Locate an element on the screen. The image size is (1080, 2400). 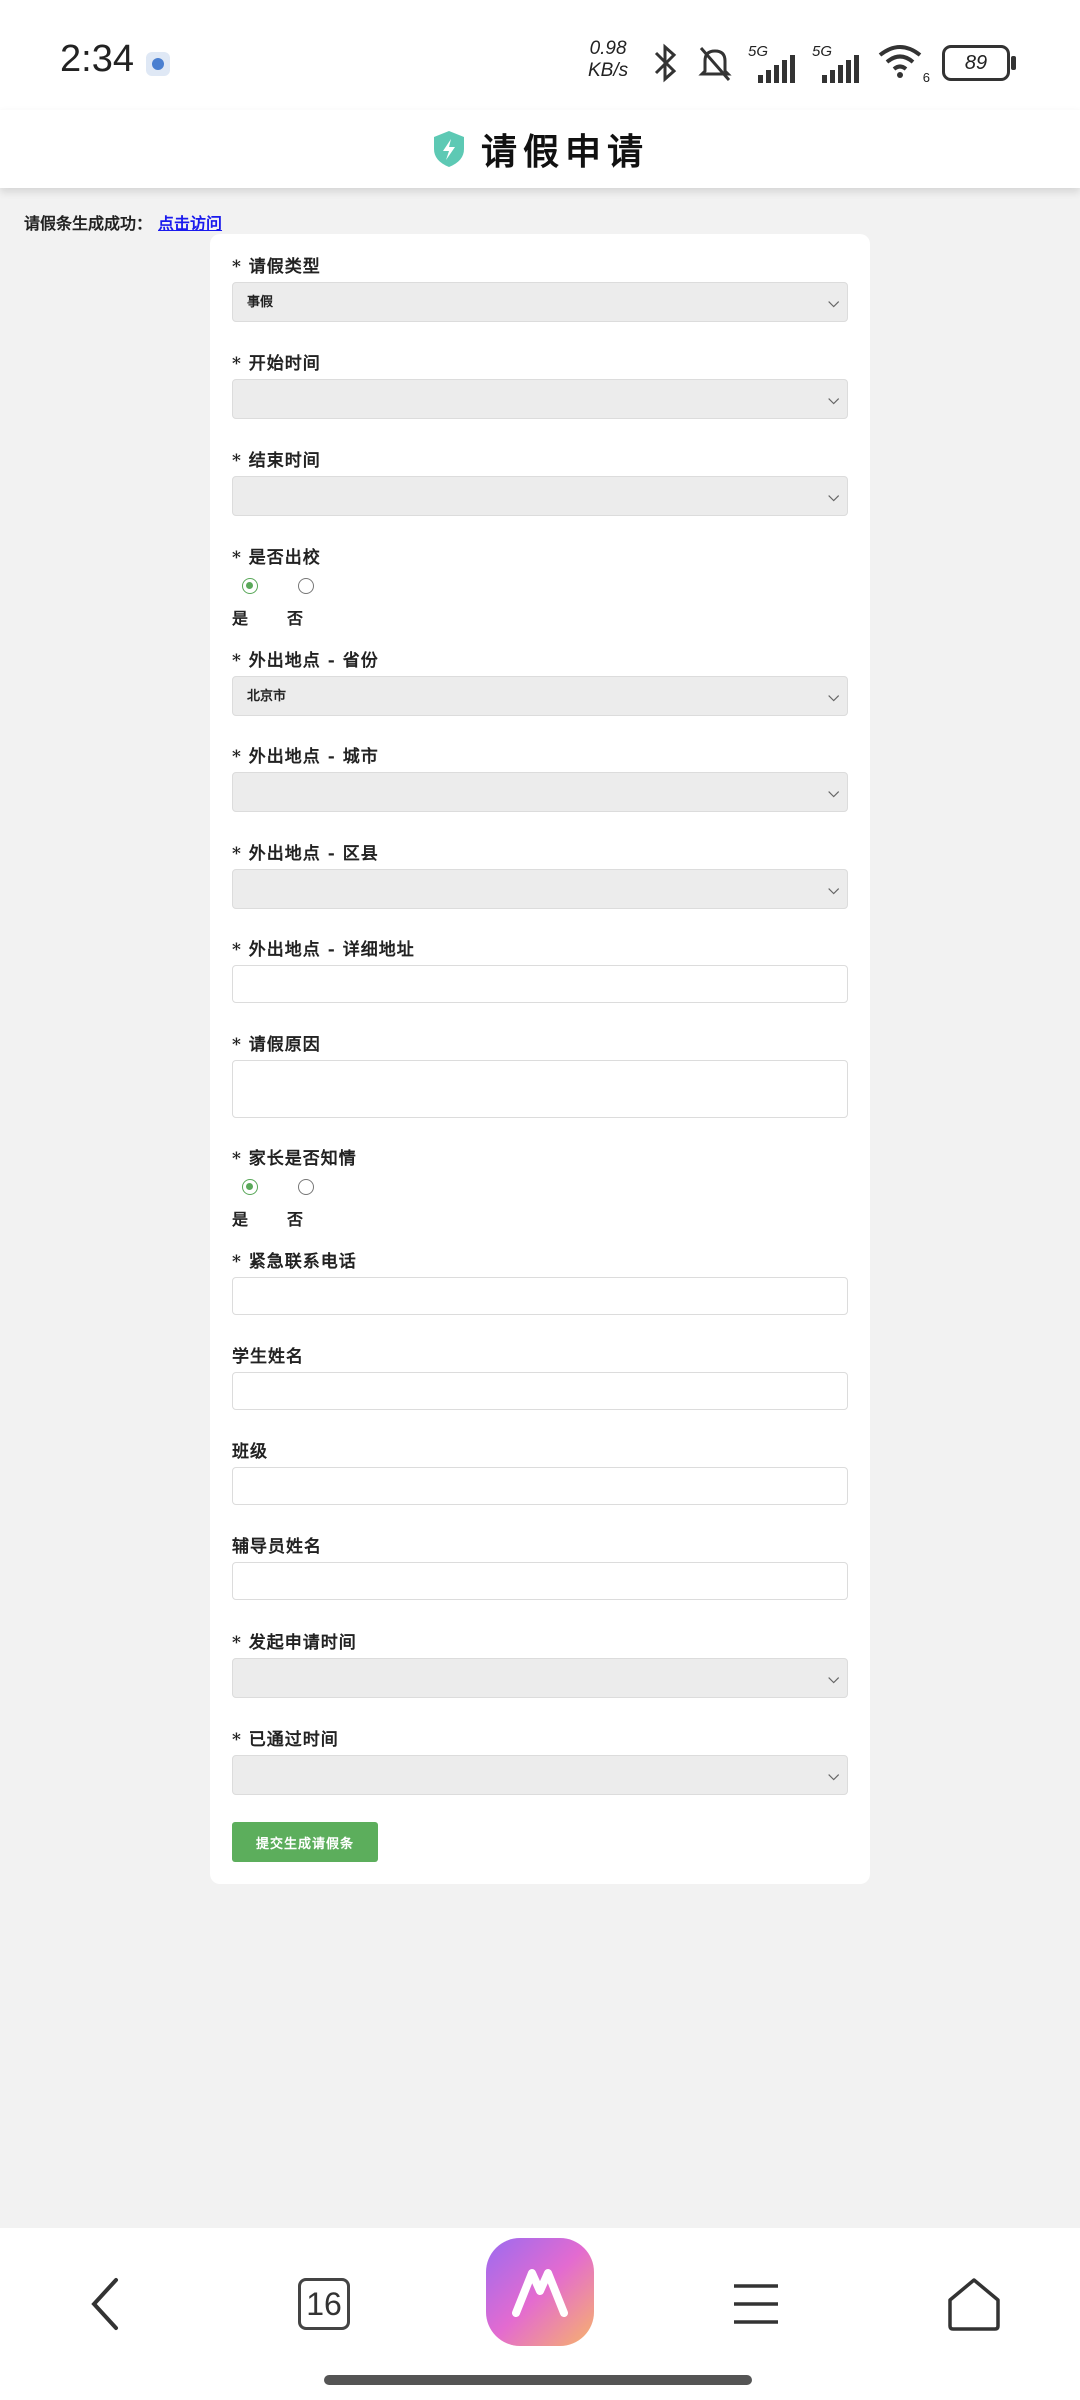
bluetooth-icon is located at coordinates (665, 63).